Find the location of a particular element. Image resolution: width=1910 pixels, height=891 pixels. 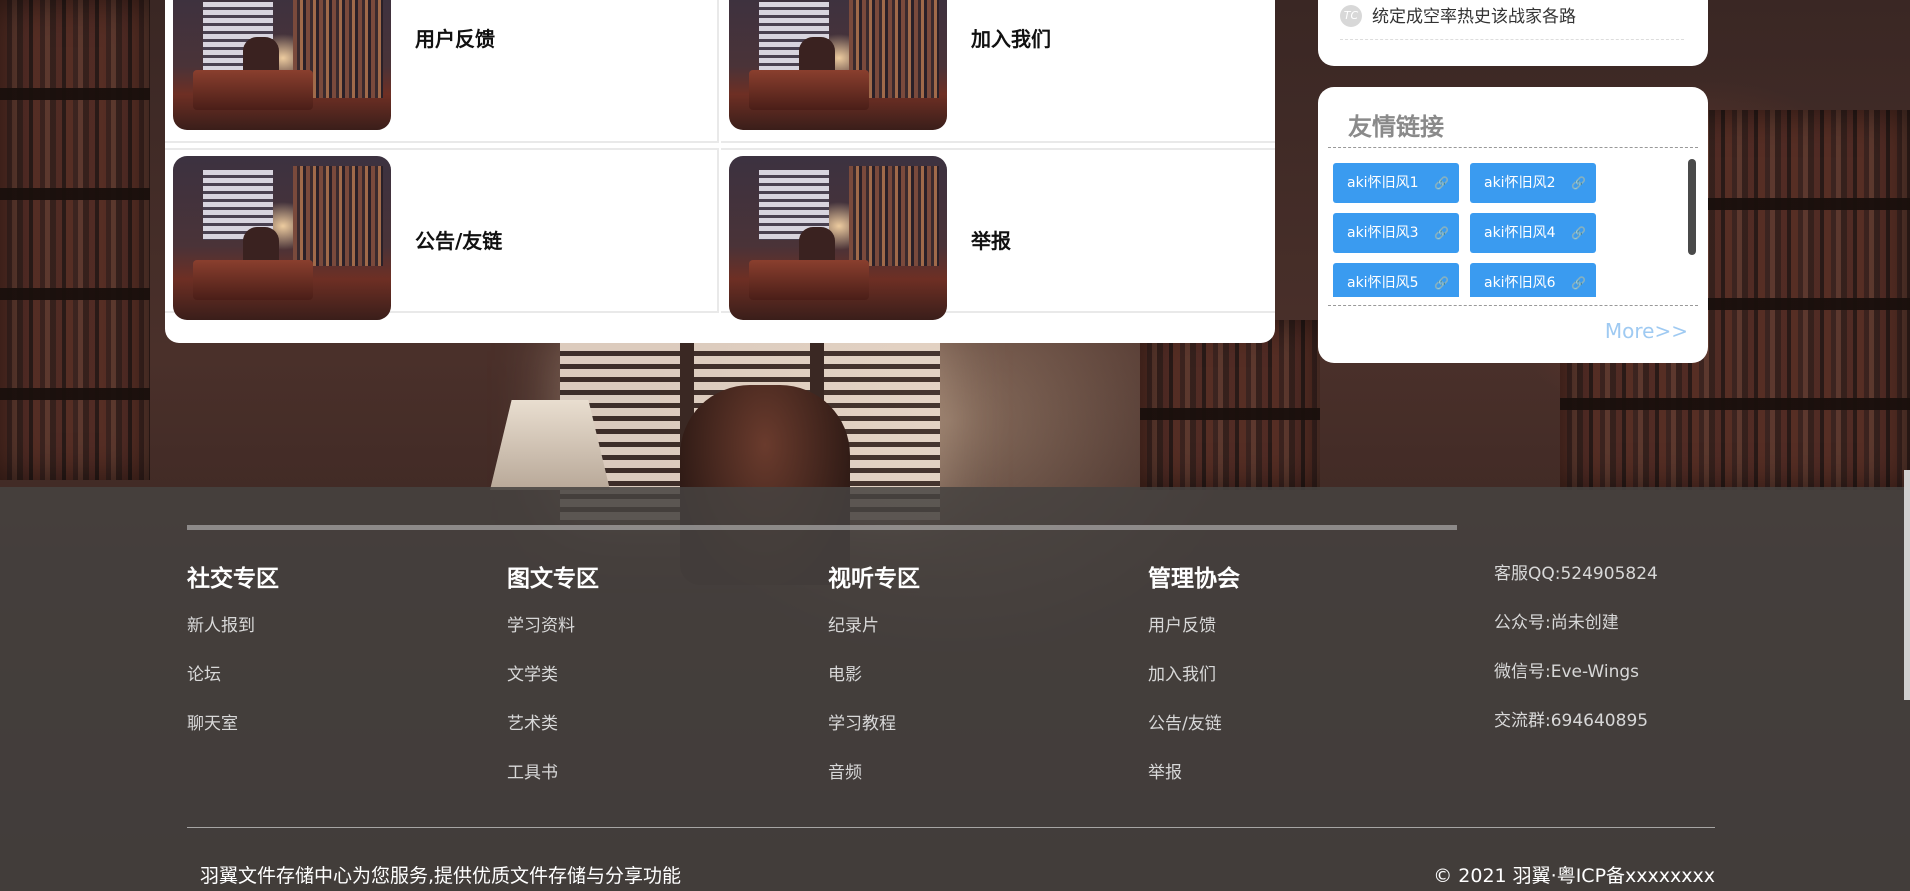

category-tile: 举报 is located at coordinates (998, 234).